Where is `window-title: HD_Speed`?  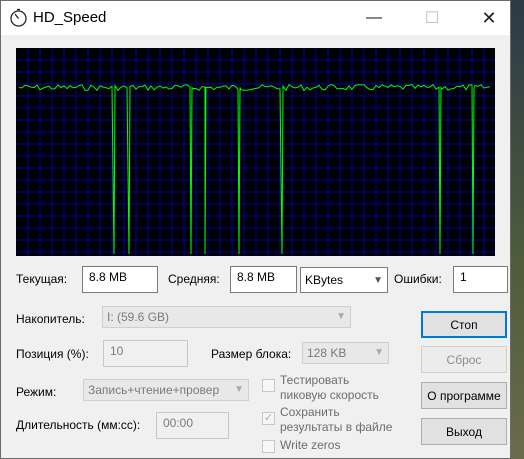 window-title: HD_Speed is located at coordinates (70, 17).